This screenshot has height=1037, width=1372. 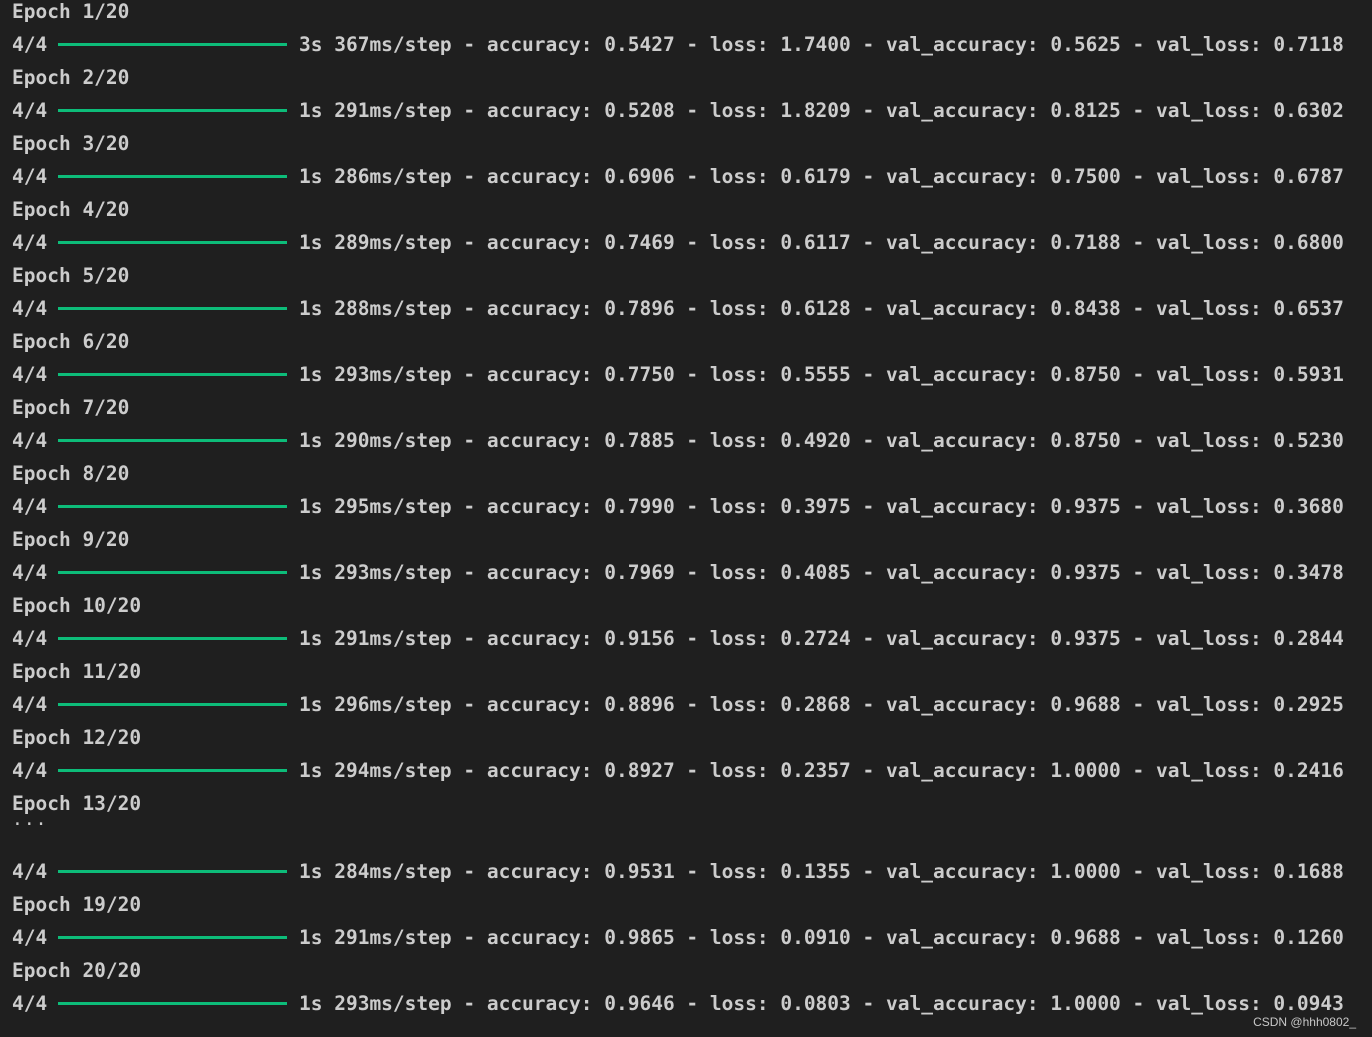 I want to click on watermark: CSDN @hhh0802_, so click(x=1304, y=1022).